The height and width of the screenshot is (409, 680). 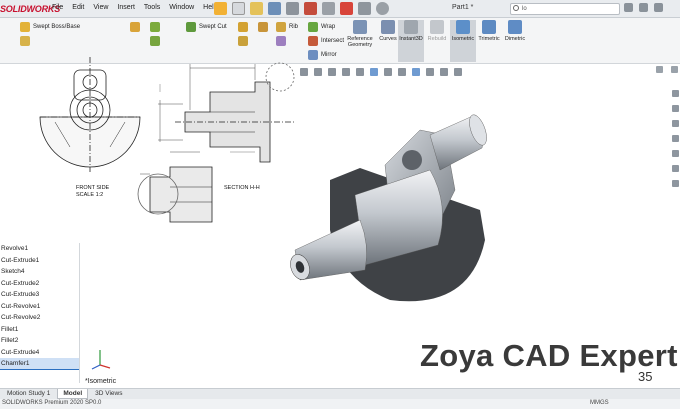 What do you see at coordinates (238, 8) in the screenshot?
I see `new-document-icon` at bounding box center [238, 8].